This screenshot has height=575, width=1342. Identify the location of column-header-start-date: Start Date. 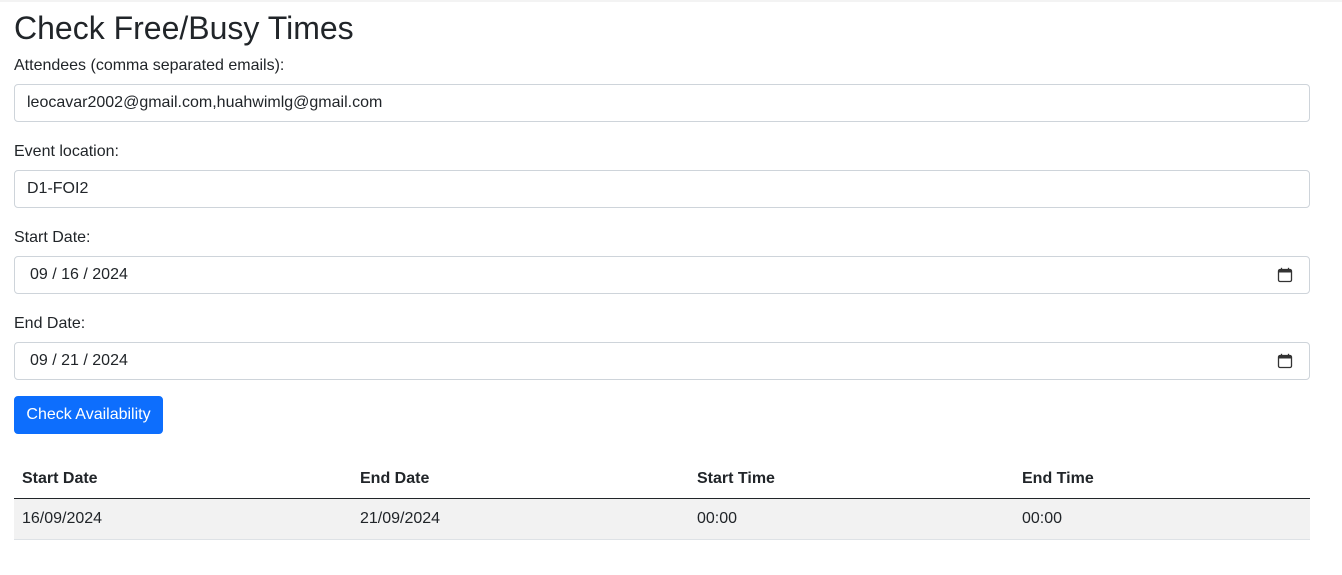
(183, 479).